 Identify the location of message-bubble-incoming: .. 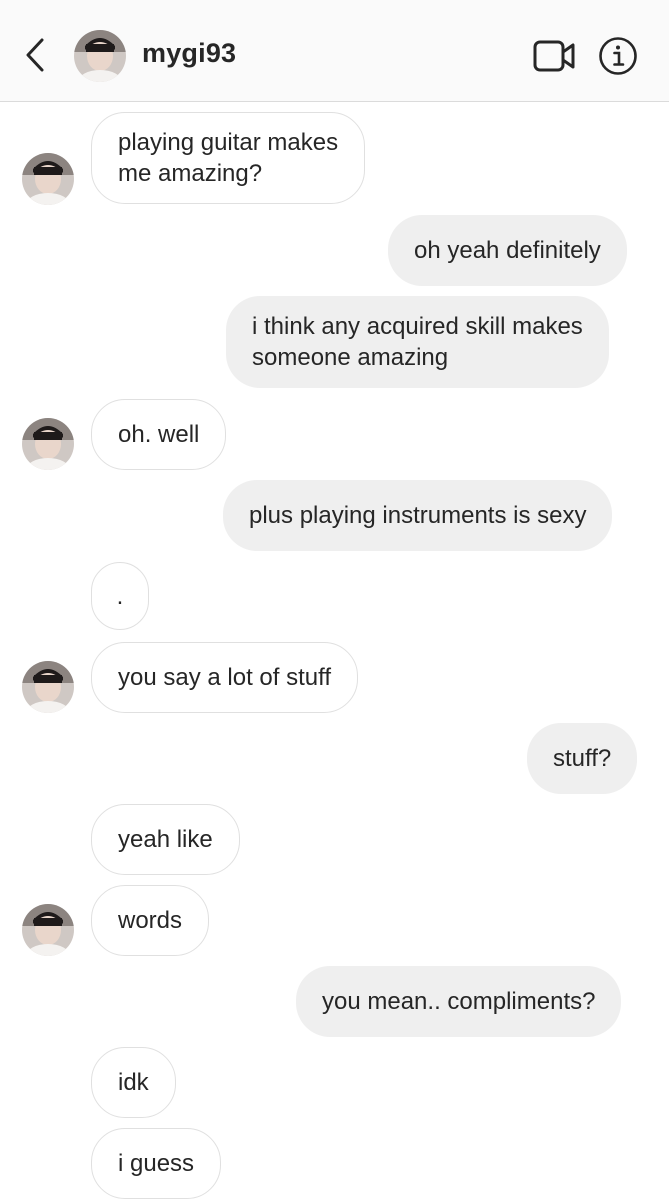
(120, 596).